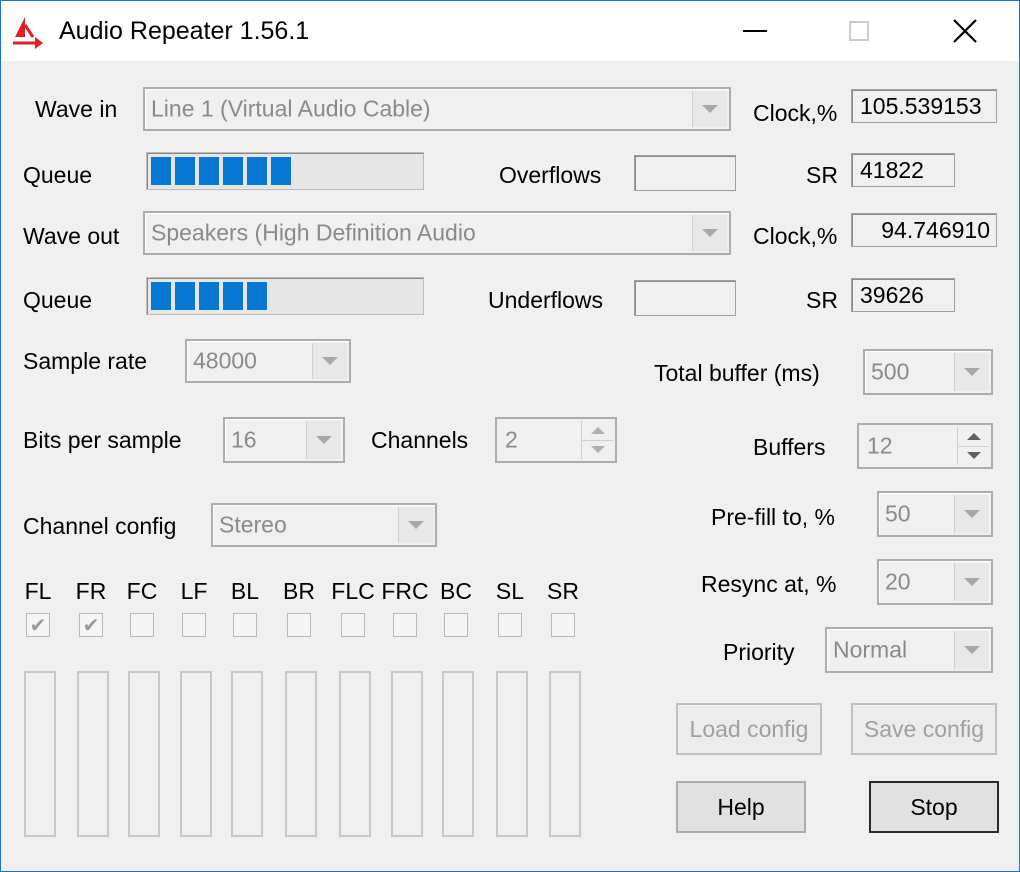 Image resolution: width=1020 pixels, height=872 pixels. Describe the element at coordinates (510, 31) in the screenshot. I see `title-bar: Audio Repeater 1.56.1` at that location.